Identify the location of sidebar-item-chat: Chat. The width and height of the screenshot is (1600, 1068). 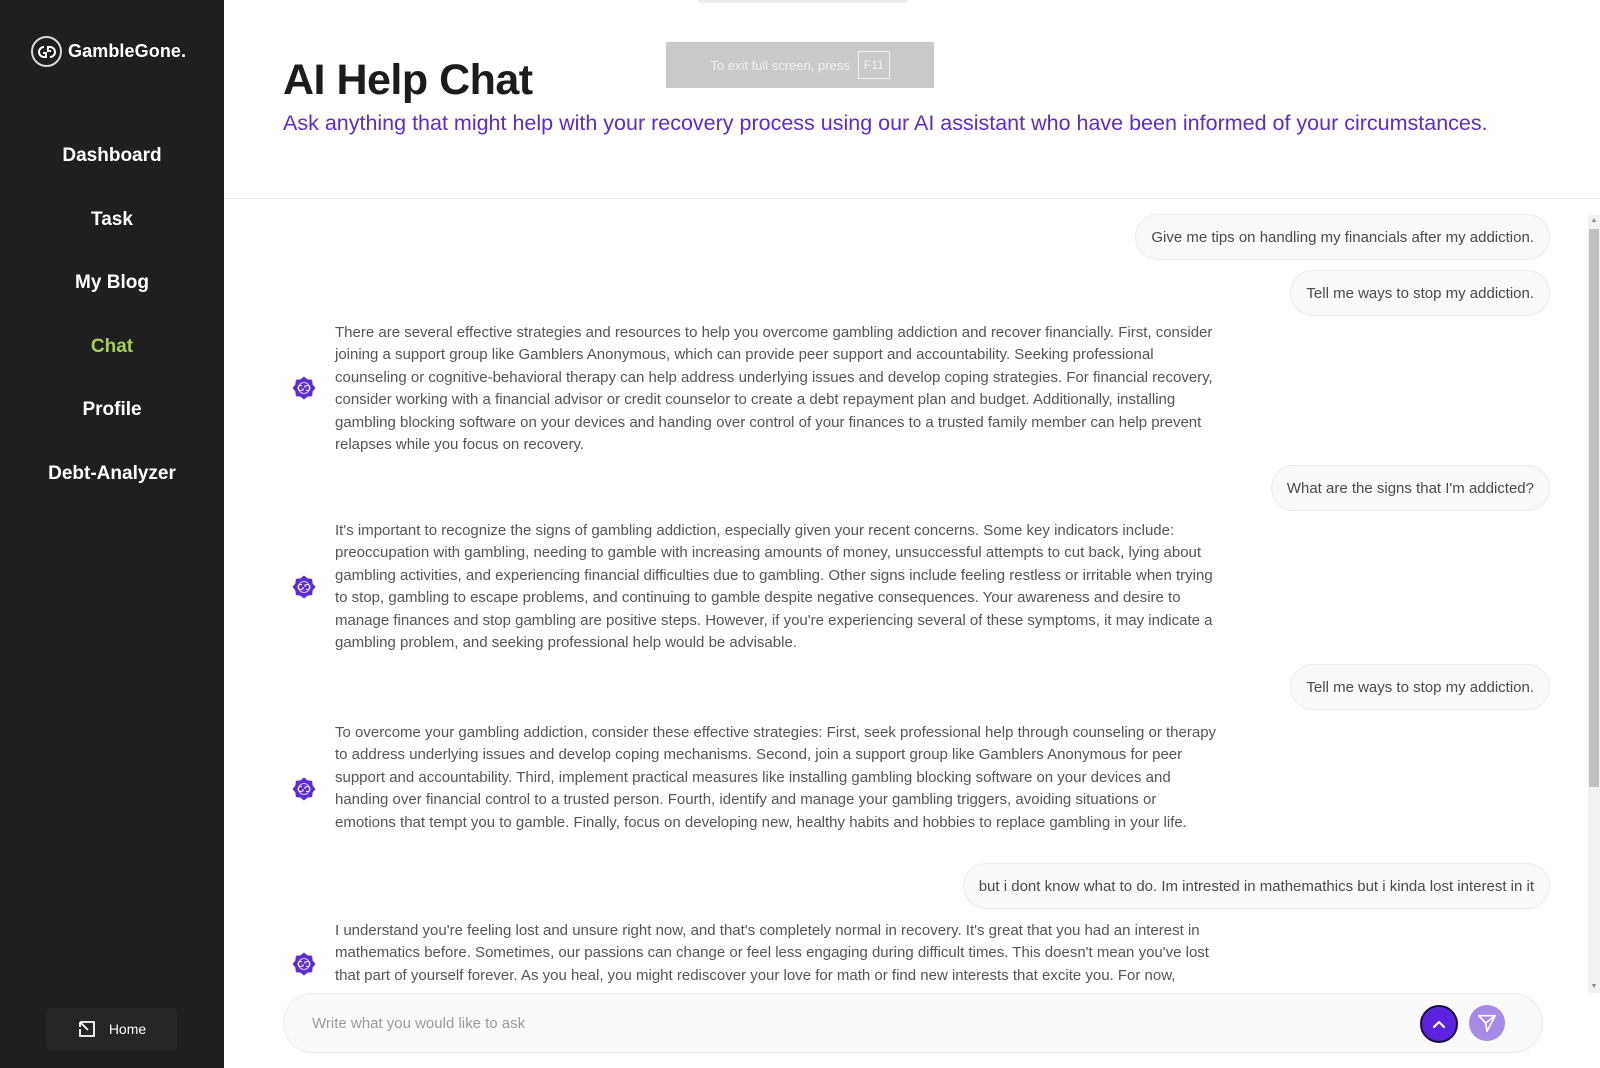
(112, 356).